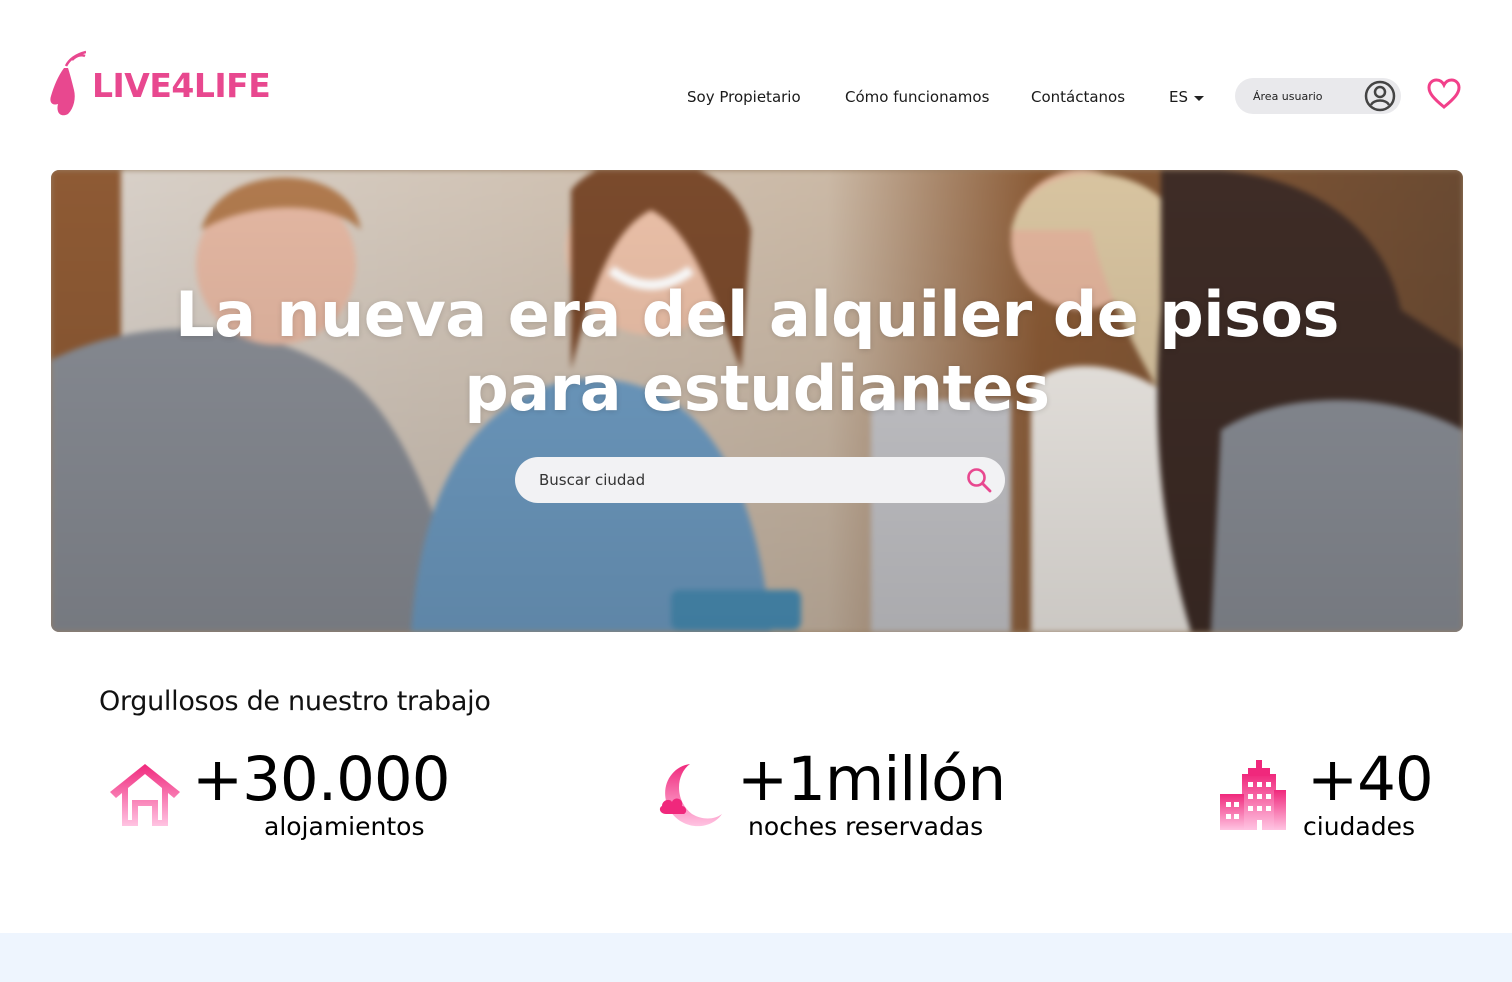 This screenshot has width=1512, height=982. Describe the element at coordinates (744, 97) in the screenshot. I see `nav-soy-propietario: Soy Propietario` at that location.